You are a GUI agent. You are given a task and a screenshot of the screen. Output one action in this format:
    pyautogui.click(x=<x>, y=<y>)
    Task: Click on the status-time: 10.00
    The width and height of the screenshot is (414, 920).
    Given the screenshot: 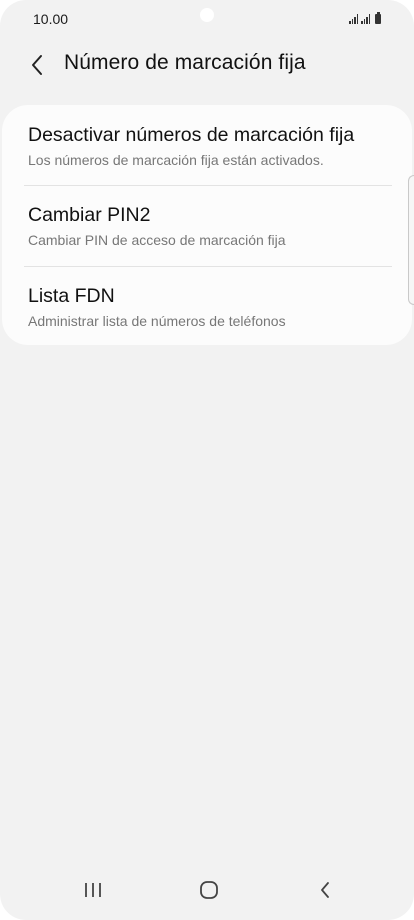 What is the action you would take?
    pyautogui.click(x=51, y=19)
    